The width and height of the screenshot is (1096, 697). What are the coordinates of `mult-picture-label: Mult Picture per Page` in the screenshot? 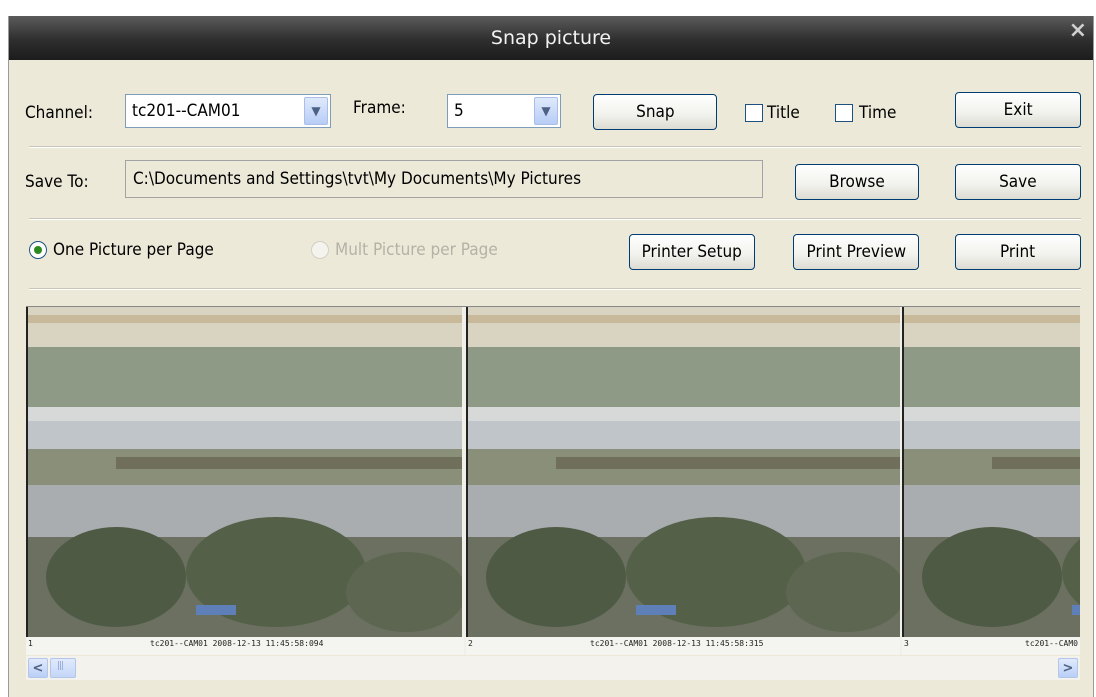 It's located at (416, 250).